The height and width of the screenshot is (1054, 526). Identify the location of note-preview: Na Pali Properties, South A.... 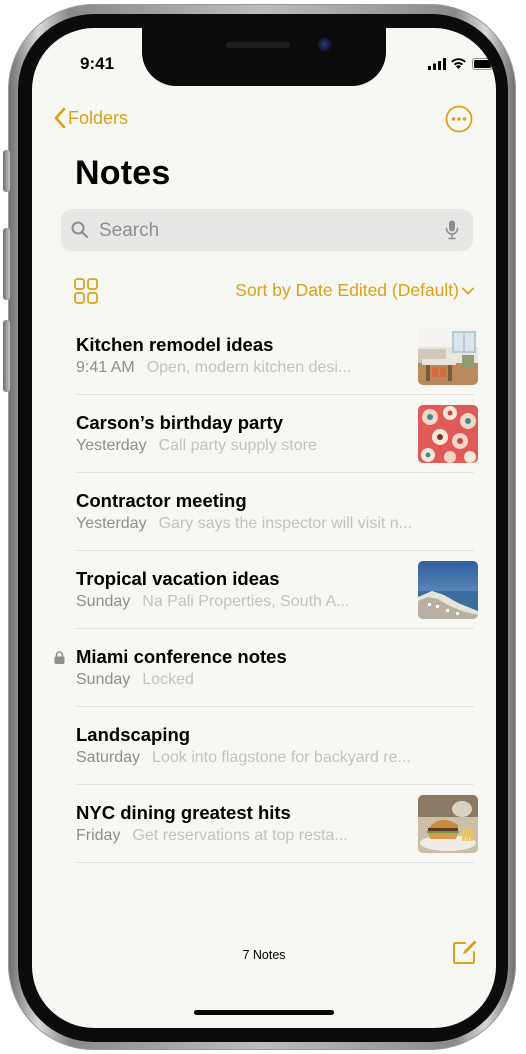
(246, 601).